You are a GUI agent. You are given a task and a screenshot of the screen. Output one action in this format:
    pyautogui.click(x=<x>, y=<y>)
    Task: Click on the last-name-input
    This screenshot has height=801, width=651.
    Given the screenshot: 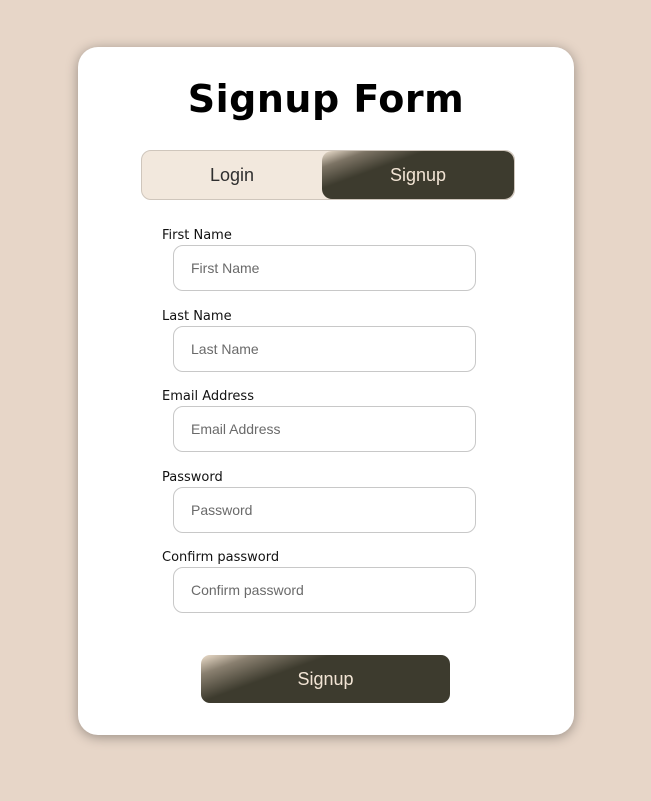 What is the action you would take?
    pyautogui.click(x=324, y=349)
    